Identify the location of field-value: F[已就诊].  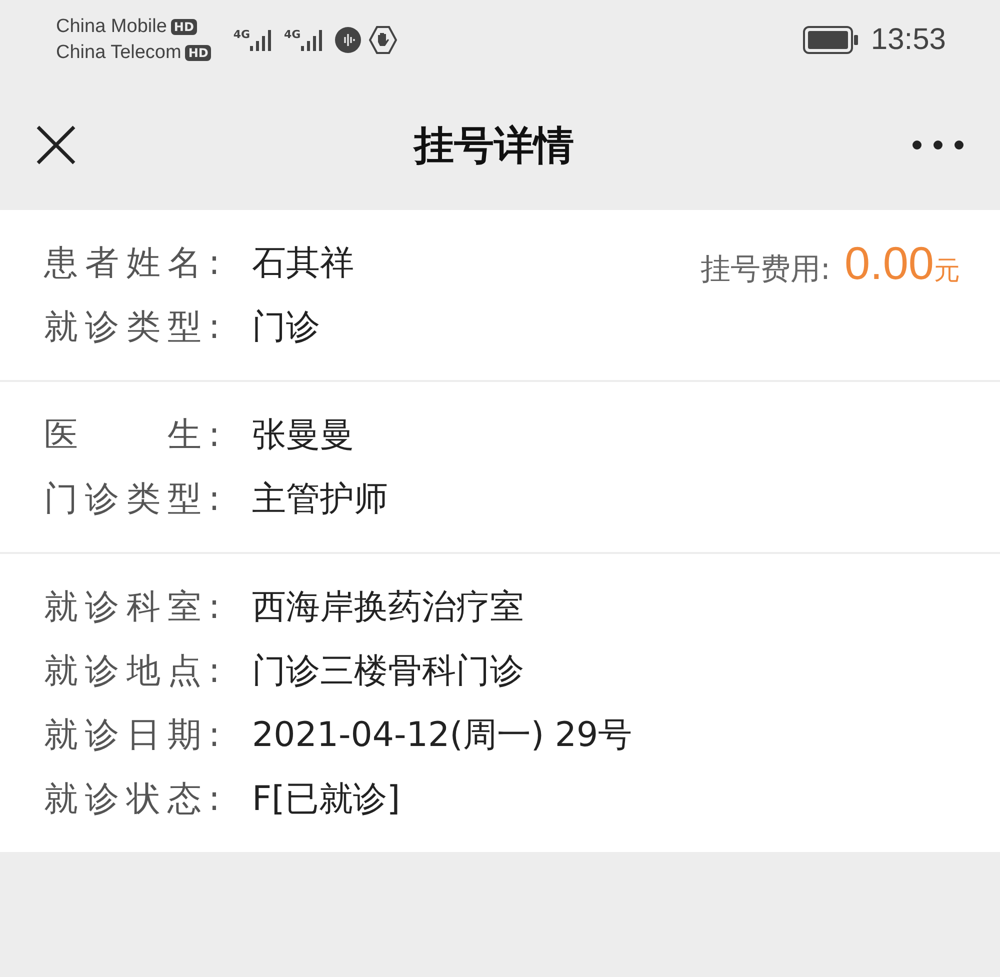
(326, 799).